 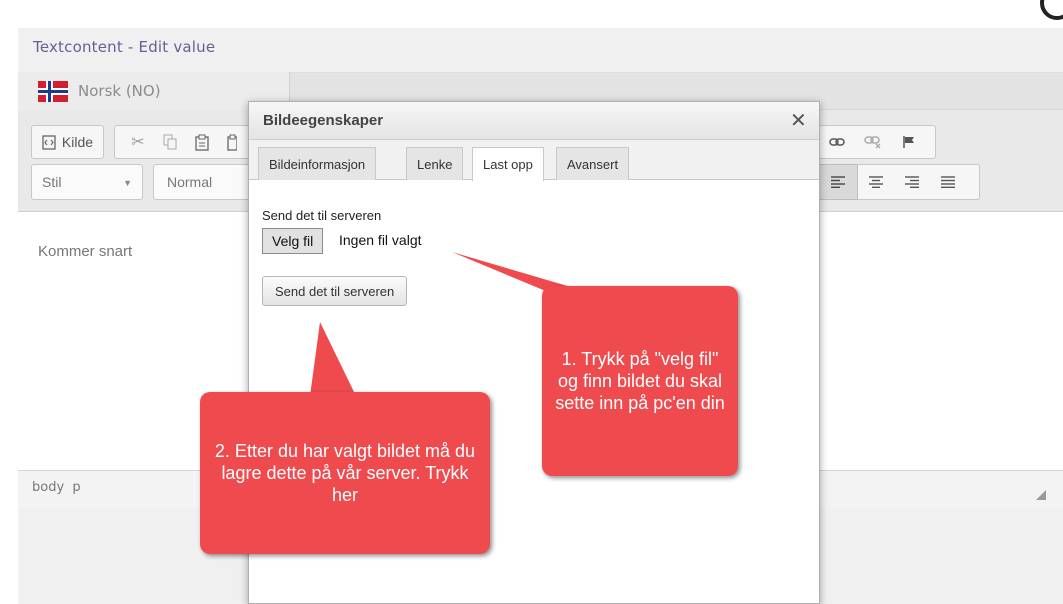 I want to click on format-select: Normal, so click(x=203, y=182).